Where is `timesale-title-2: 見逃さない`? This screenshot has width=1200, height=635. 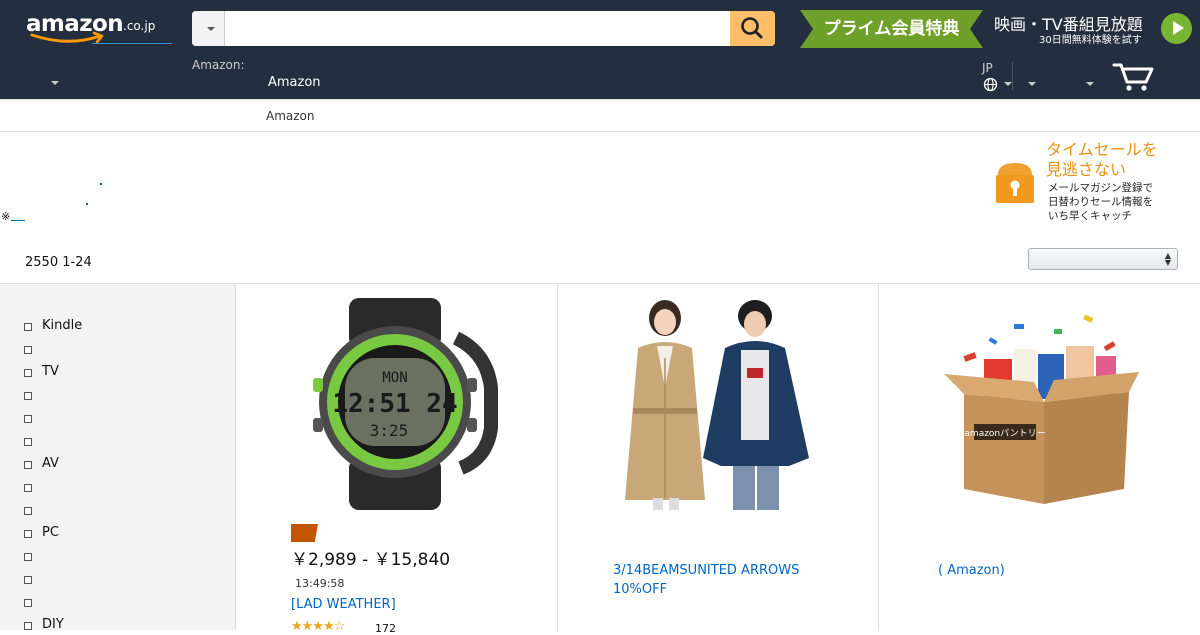
timesale-title-2: 見逃さない is located at coordinates (1086, 169).